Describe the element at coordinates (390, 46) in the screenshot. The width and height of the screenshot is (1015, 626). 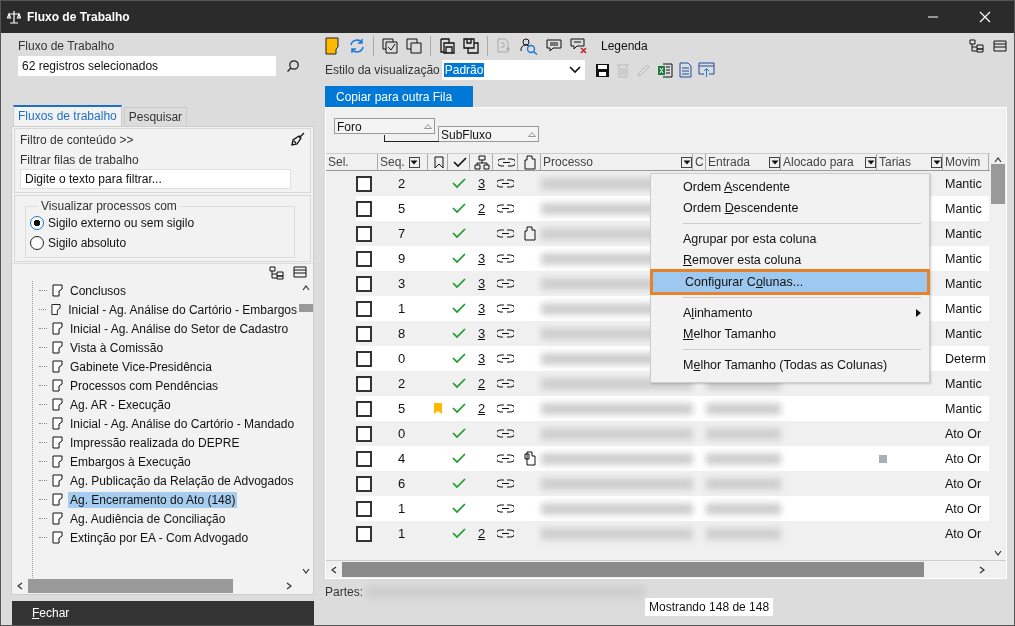
I see `select-all-icon` at that location.